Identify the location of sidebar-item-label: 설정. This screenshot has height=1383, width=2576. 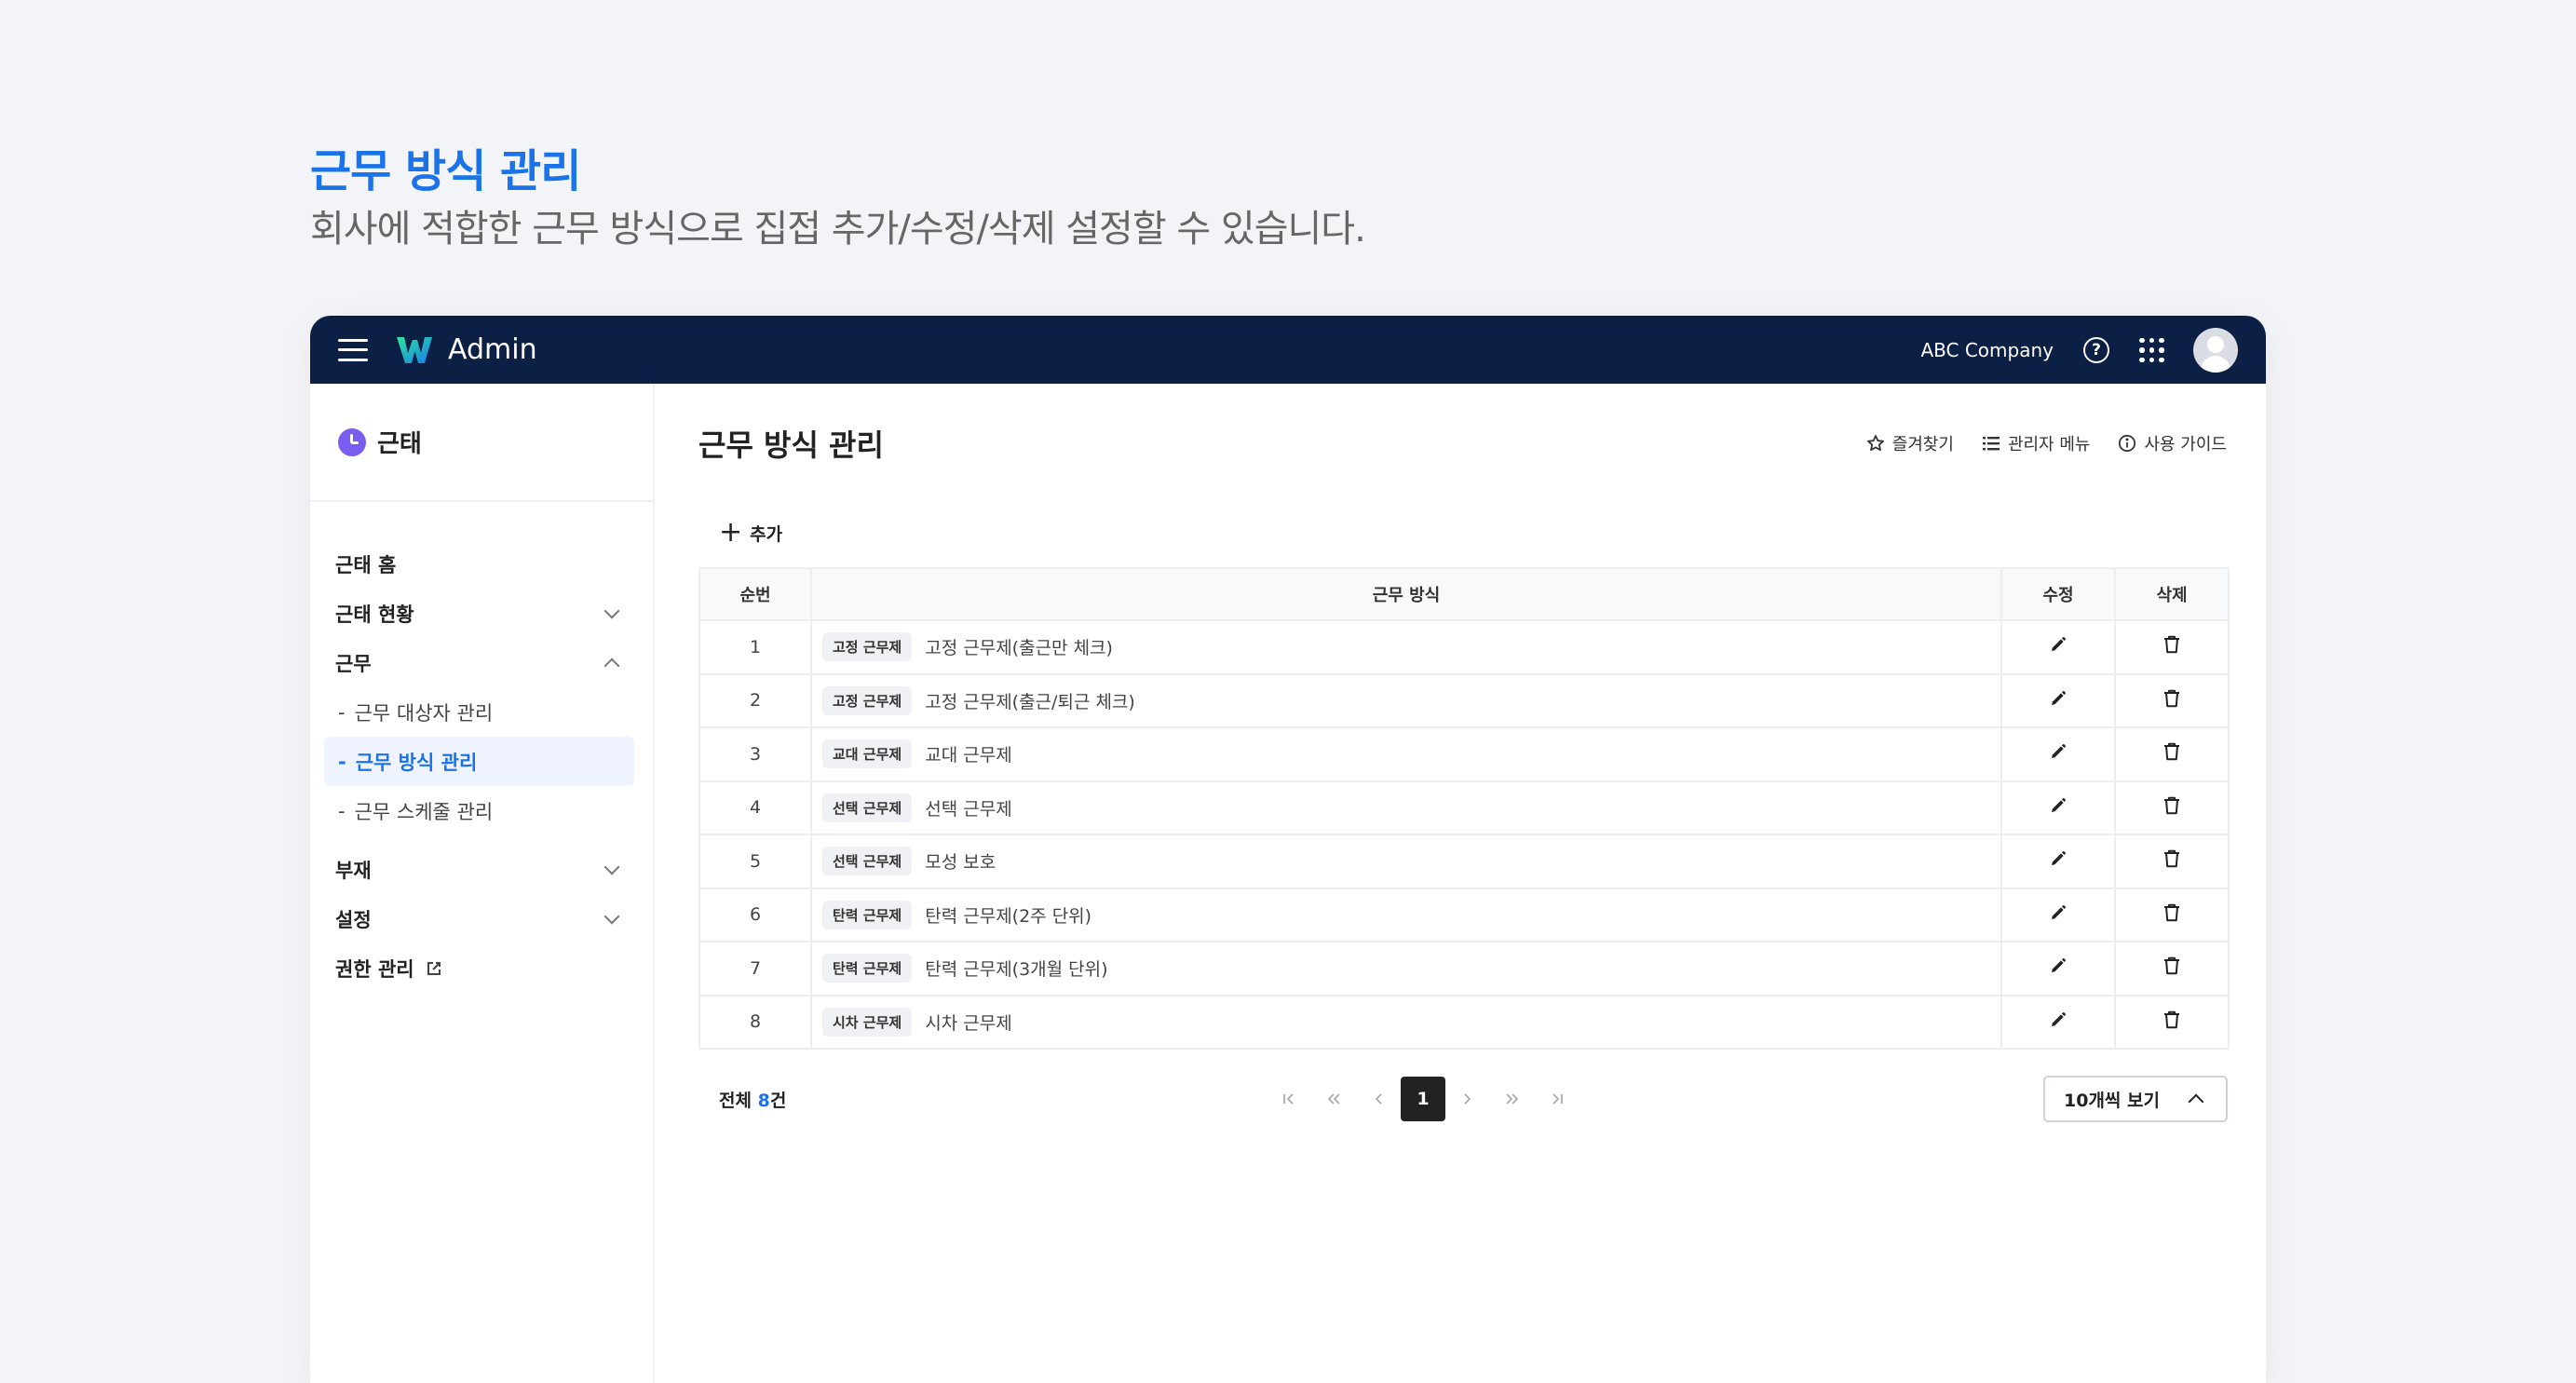
(353, 920).